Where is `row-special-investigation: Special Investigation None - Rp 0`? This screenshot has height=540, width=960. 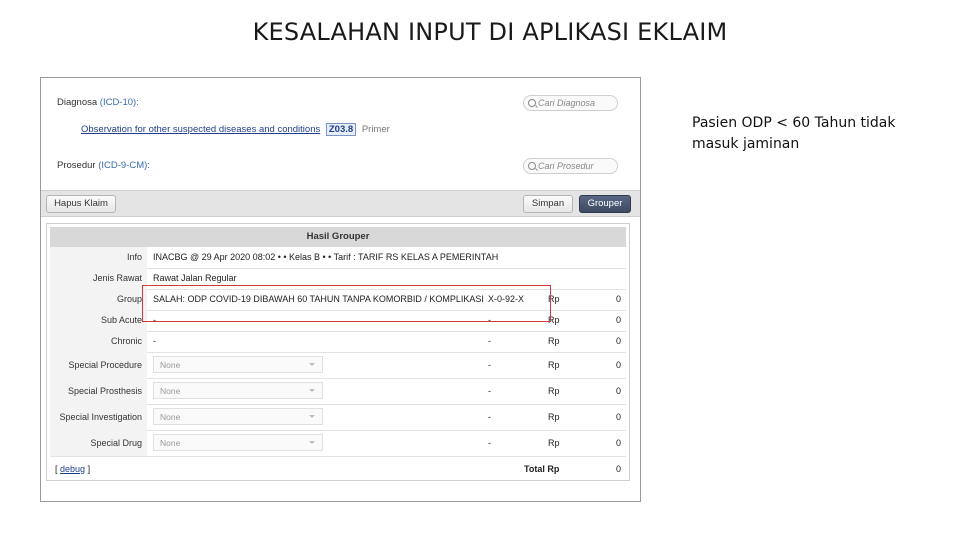
row-special-investigation: Special Investigation None - Rp 0 is located at coordinates (338, 417).